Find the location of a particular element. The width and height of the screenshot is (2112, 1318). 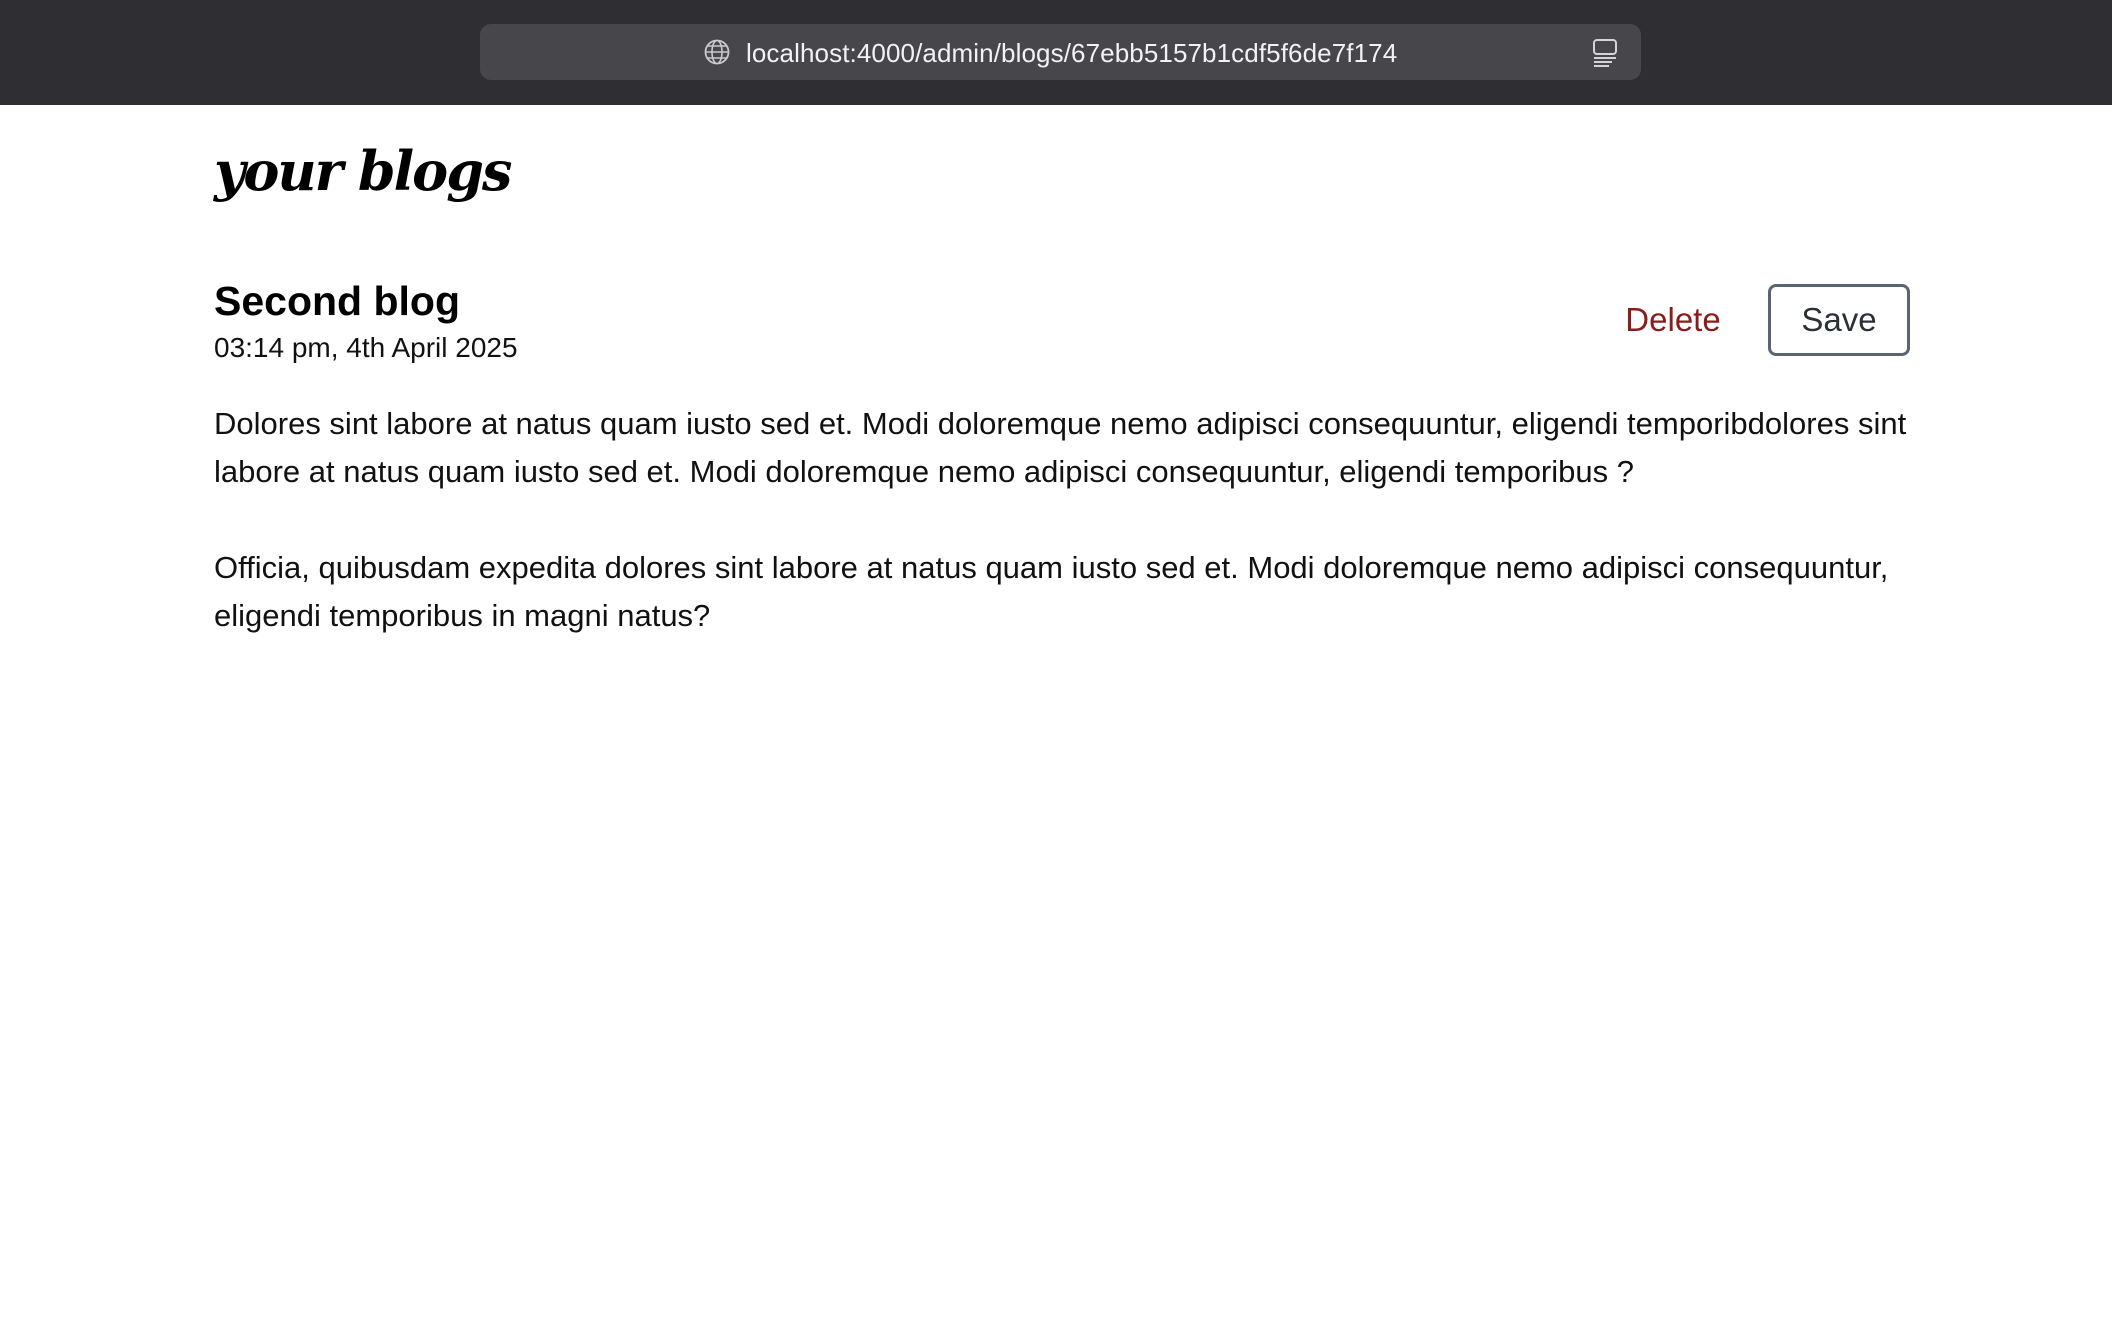

blog-title: Second blog is located at coordinates (337, 301).